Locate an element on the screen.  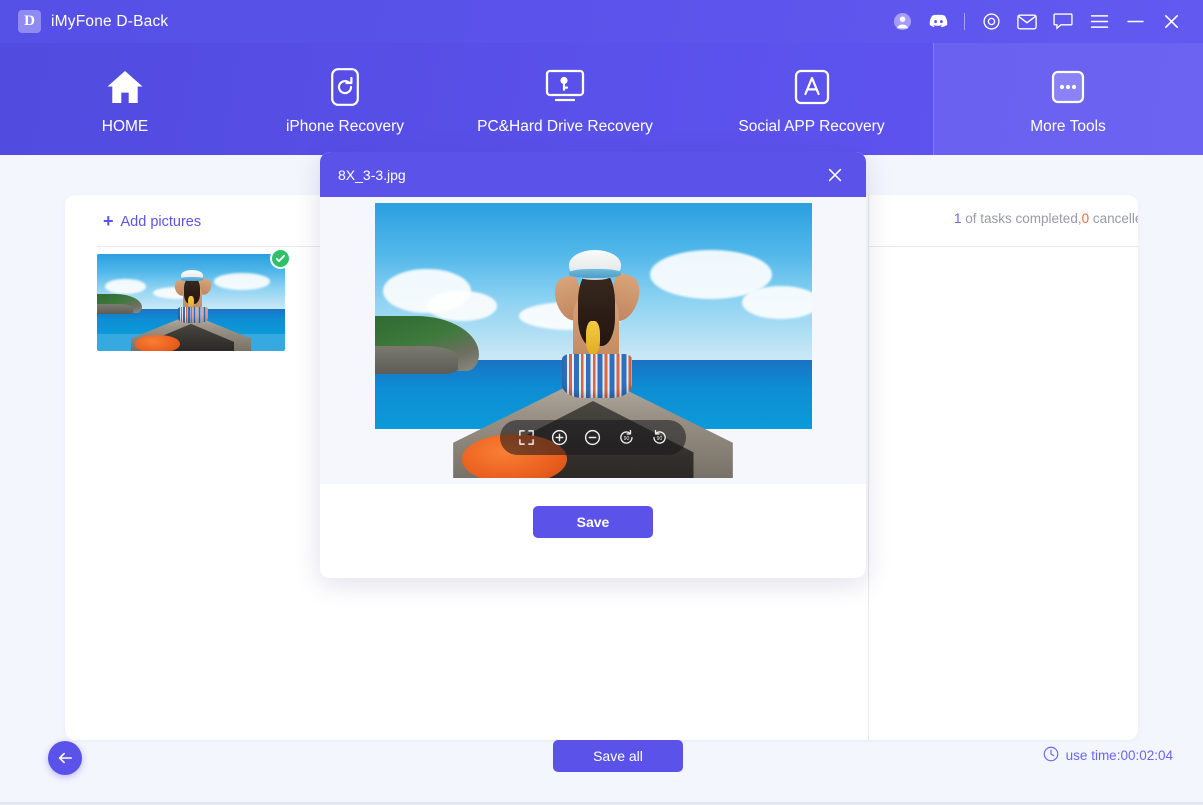
modal-footer: Save is located at coordinates (593, 531).